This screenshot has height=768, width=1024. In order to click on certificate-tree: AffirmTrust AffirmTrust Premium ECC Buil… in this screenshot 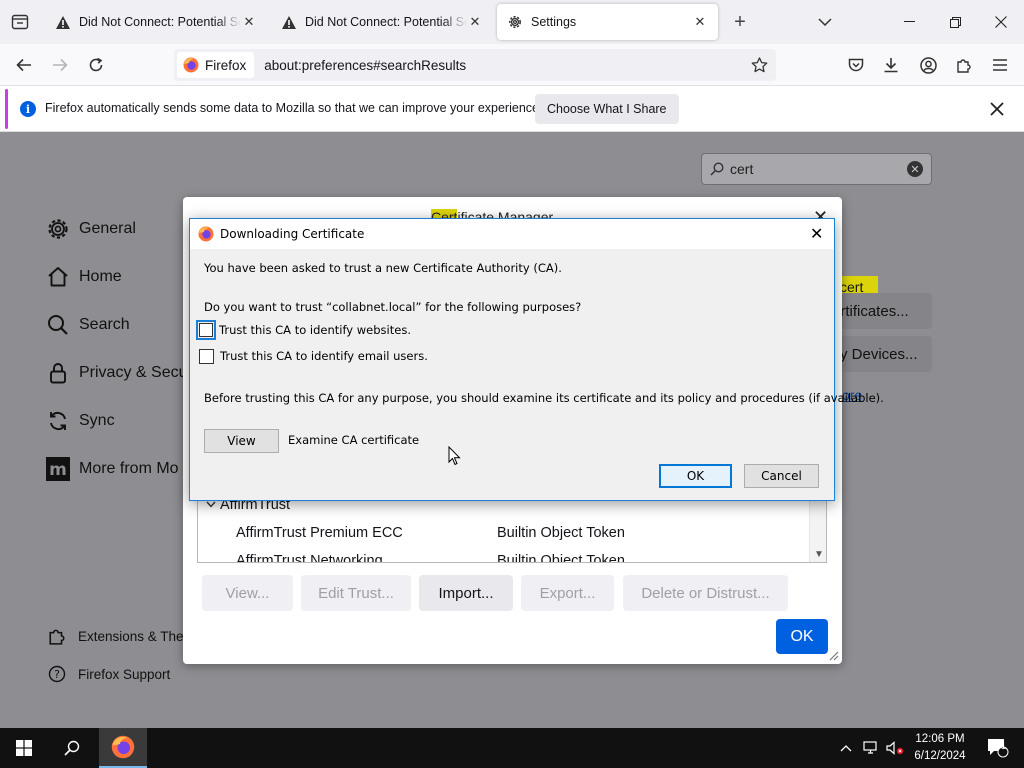, I will do `click(512, 528)`.